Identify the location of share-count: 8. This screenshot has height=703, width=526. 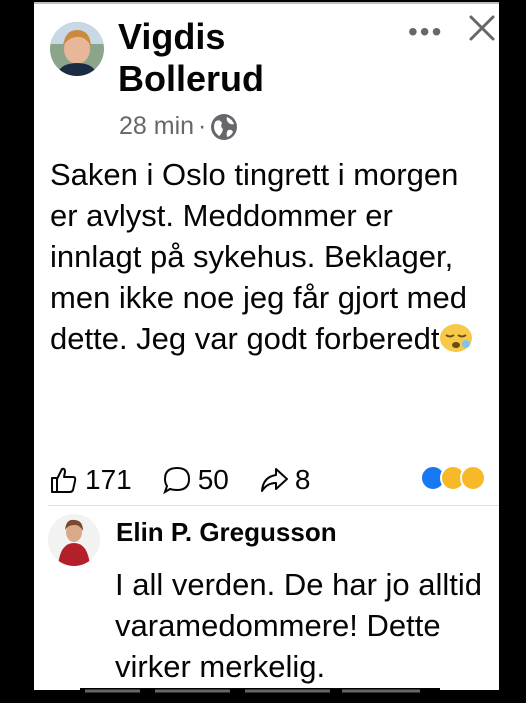
(285, 480).